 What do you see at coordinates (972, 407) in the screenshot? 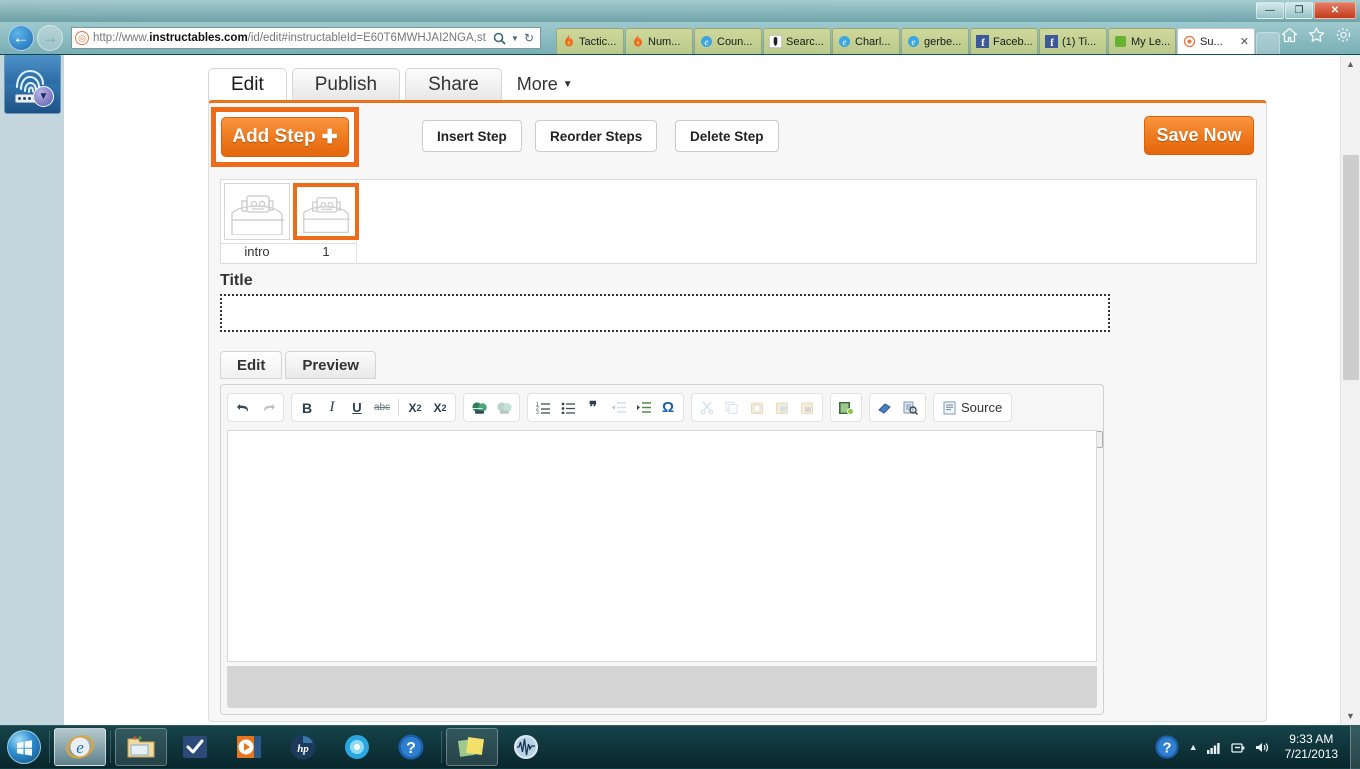
I see `source-button: Source` at bounding box center [972, 407].